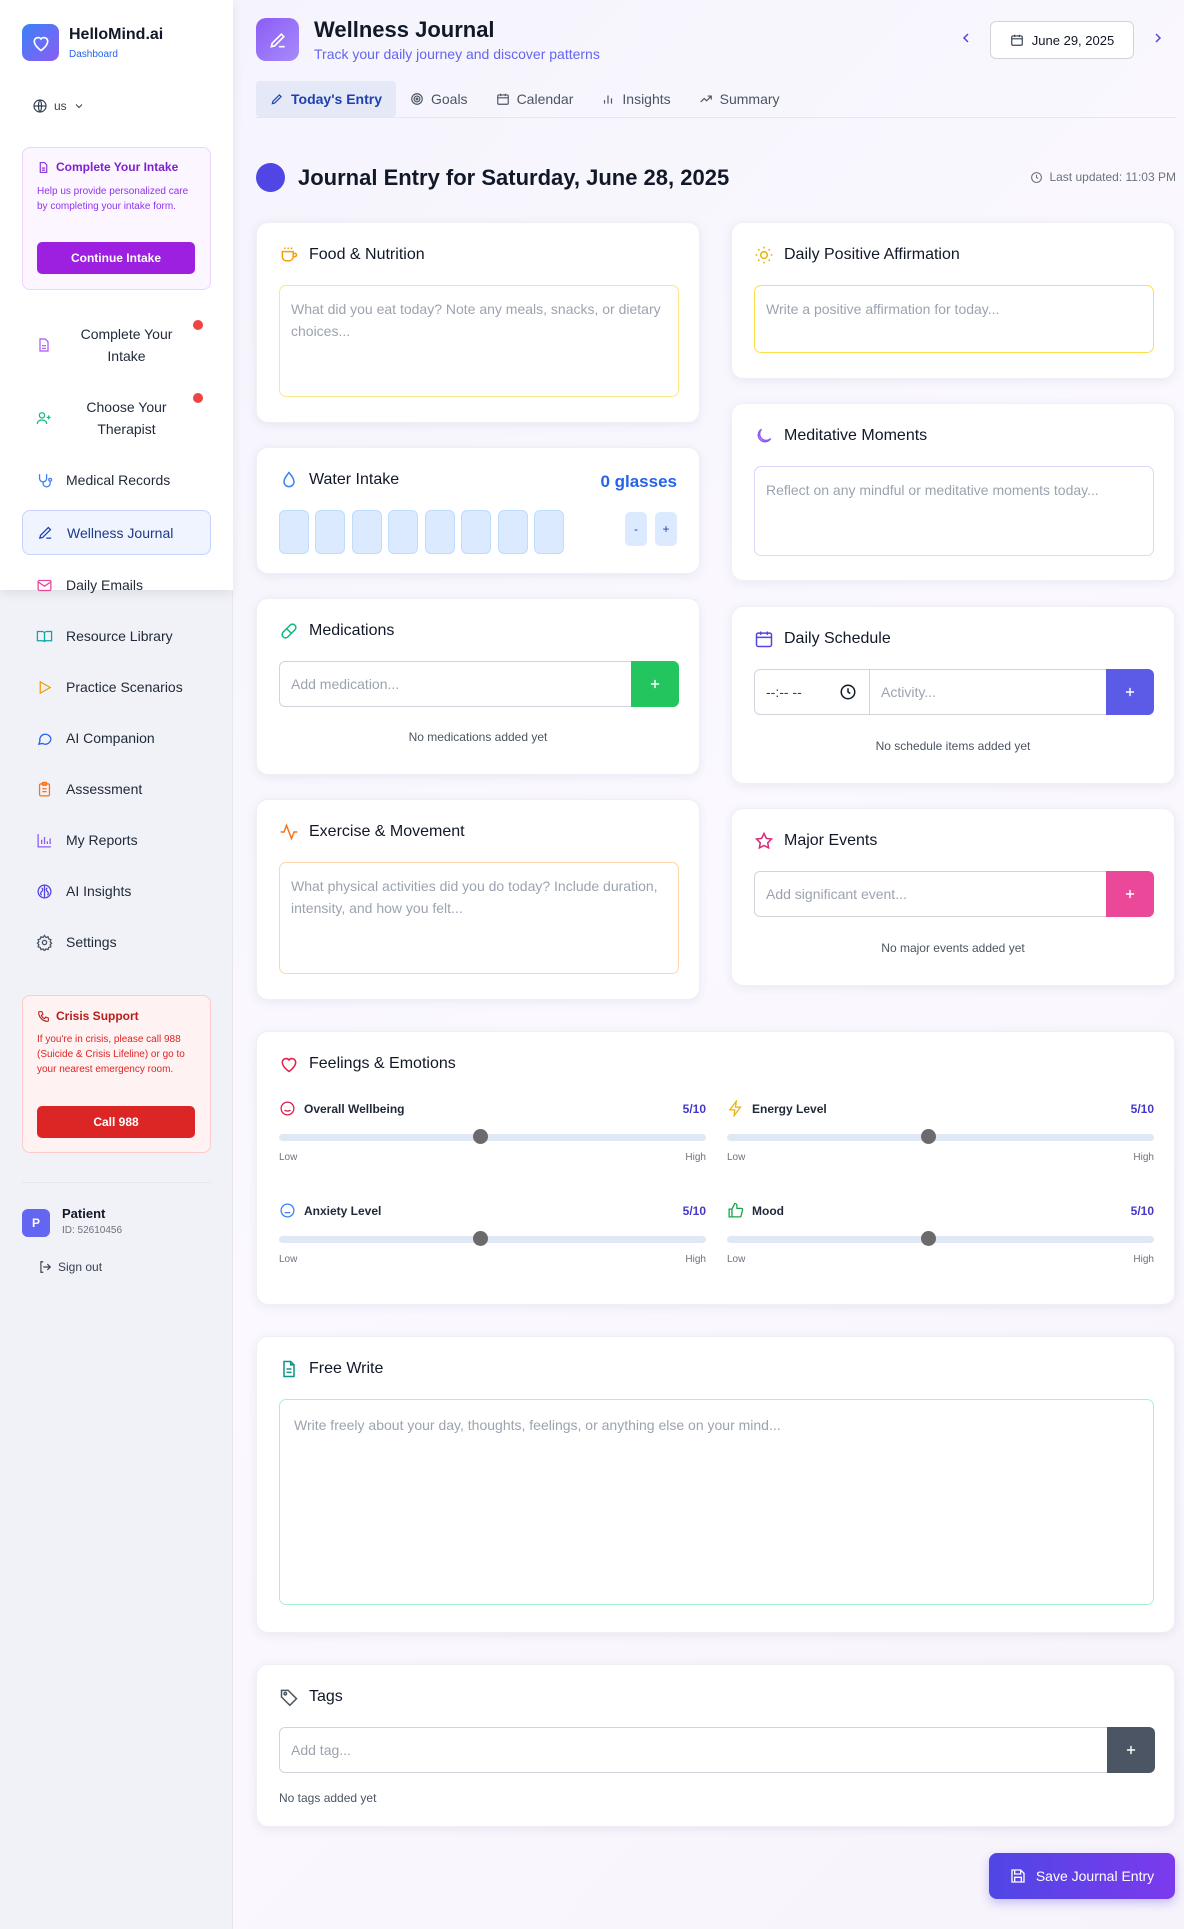 Image resolution: width=1184 pixels, height=1929 pixels. Describe the element at coordinates (58, 106) in the screenshot. I see `language-selector: us` at that location.